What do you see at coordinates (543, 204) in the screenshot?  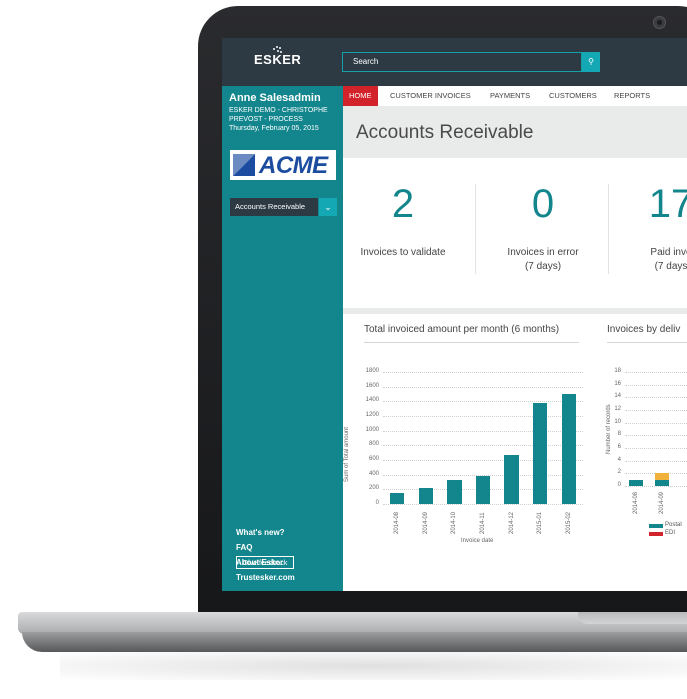 I see `kpi-value: 0` at bounding box center [543, 204].